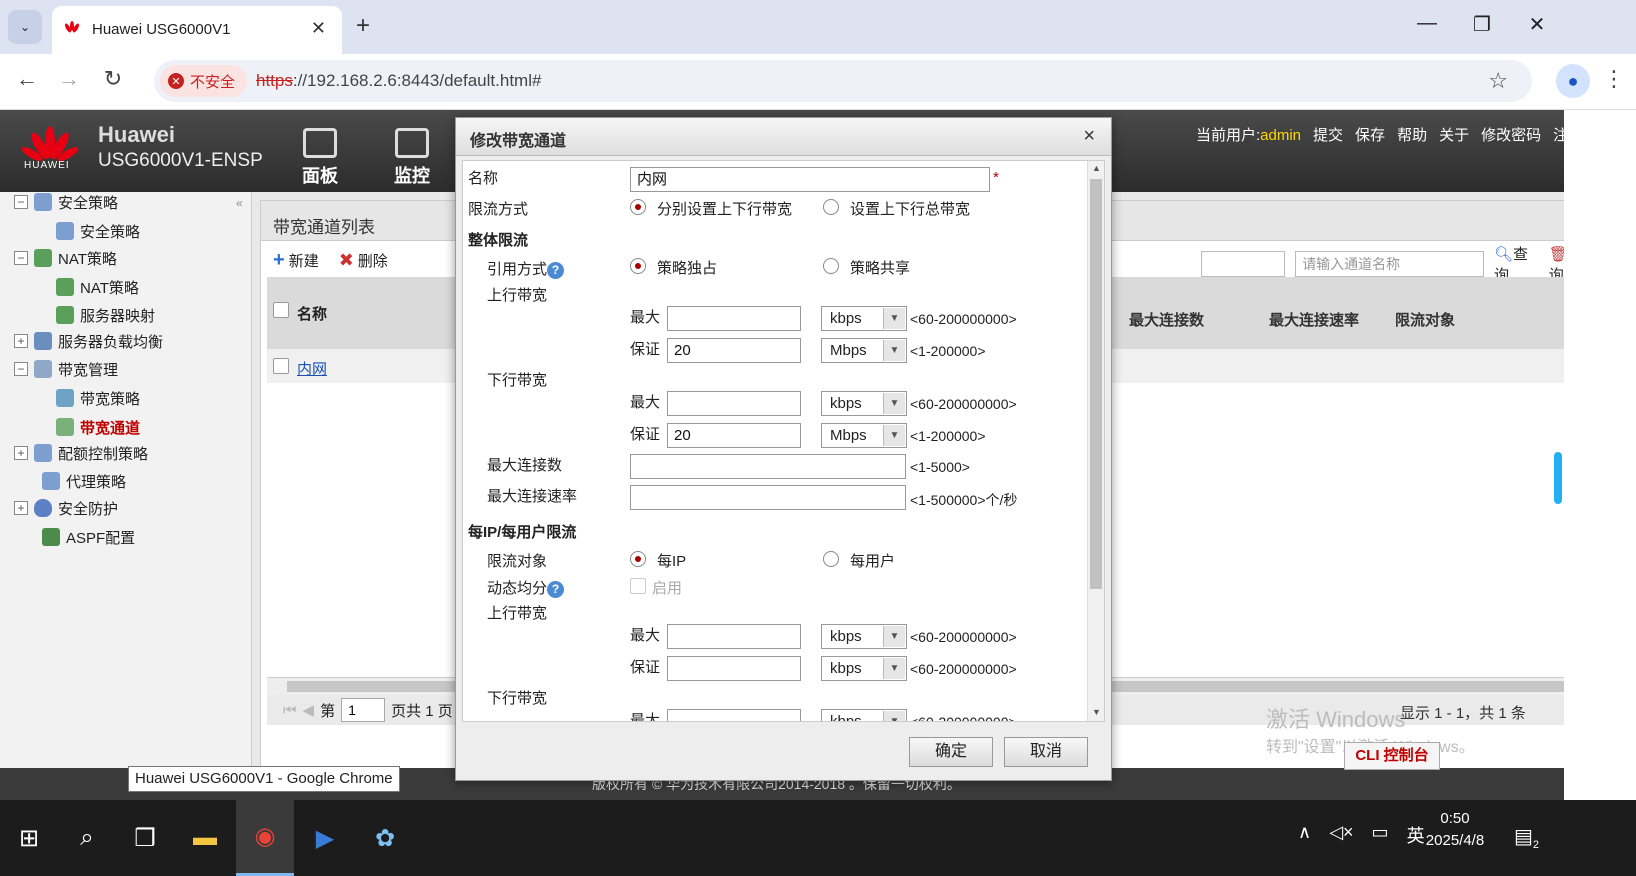 This screenshot has height=876, width=1636. What do you see at coordinates (638, 559) in the screenshot?
I see `target-perip-radio` at bounding box center [638, 559].